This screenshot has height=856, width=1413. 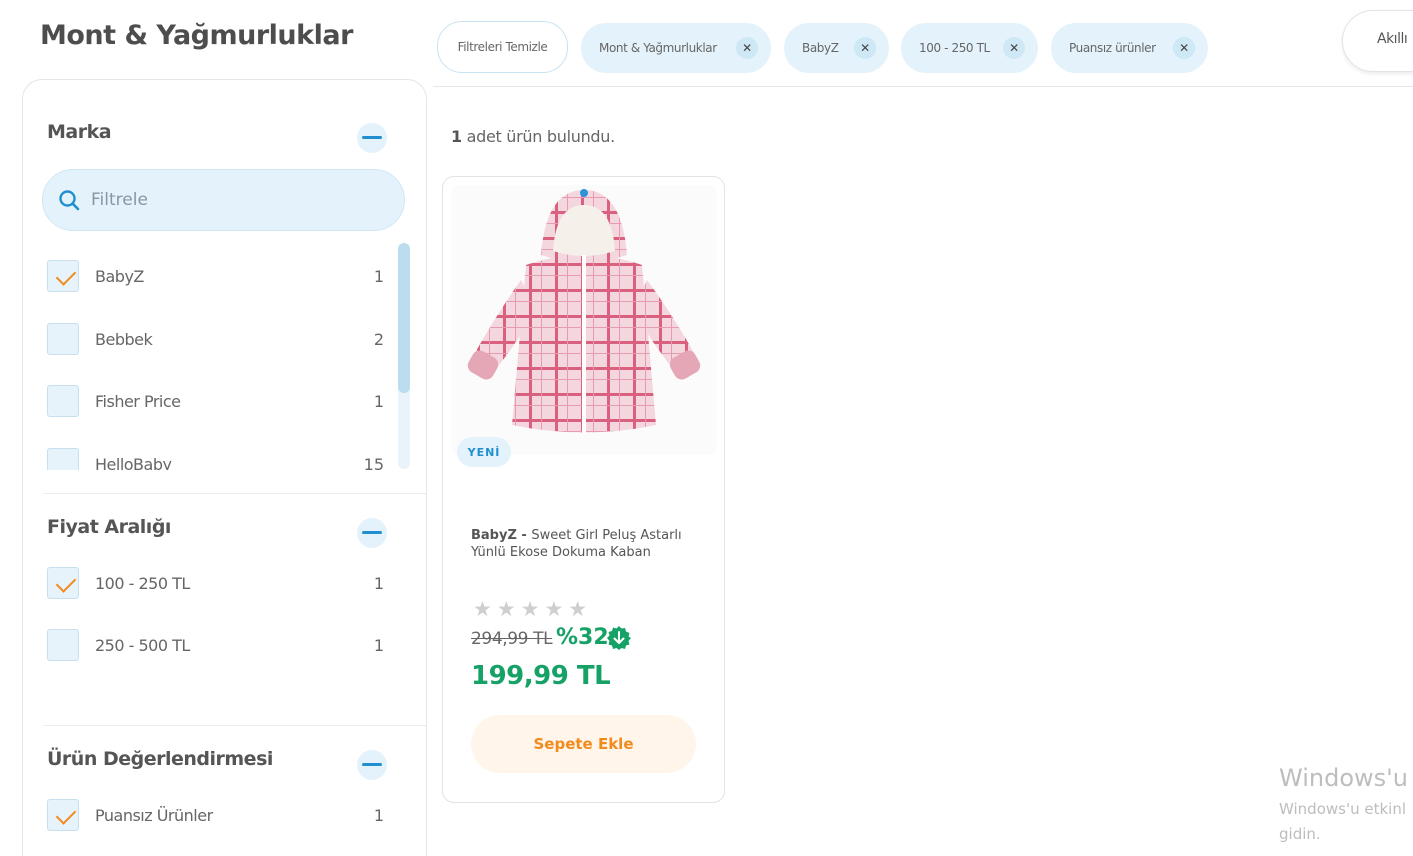 What do you see at coordinates (1342, 822) in the screenshot?
I see `windows-activation-text: Windows'u etkinl gidin.` at bounding box center [1342, 822].